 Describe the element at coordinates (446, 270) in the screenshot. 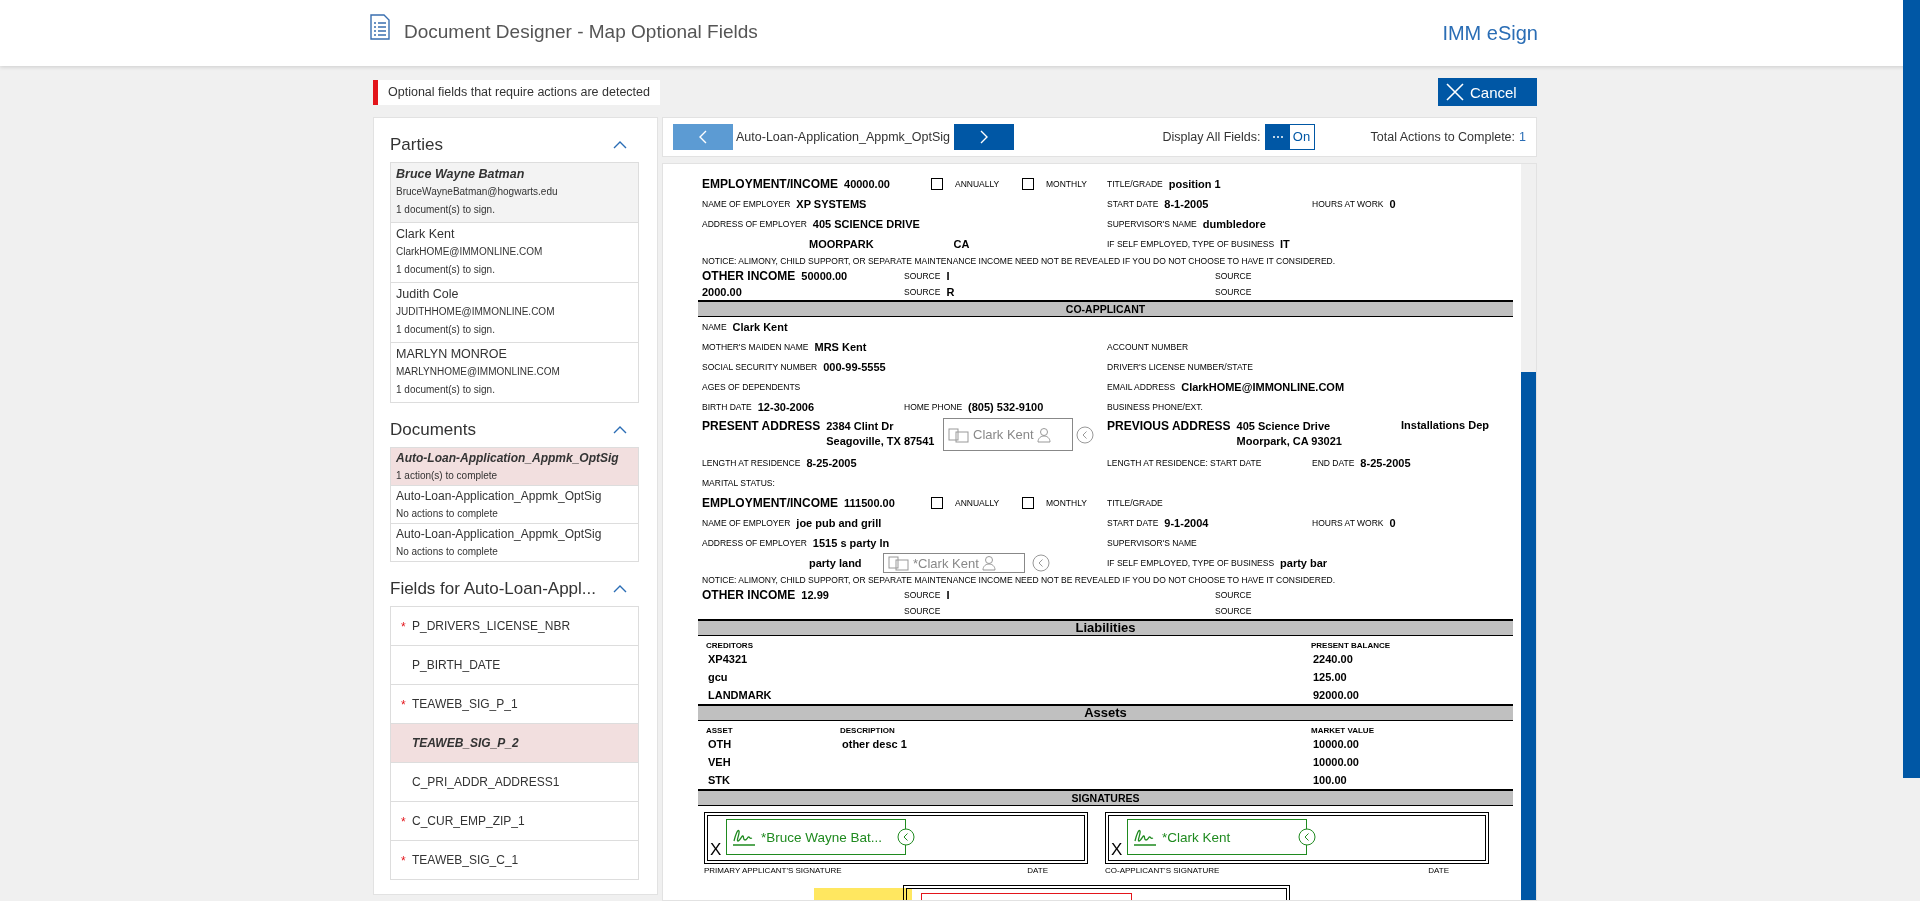

I see `party-status: 1 document(s) to sign.` at that location.